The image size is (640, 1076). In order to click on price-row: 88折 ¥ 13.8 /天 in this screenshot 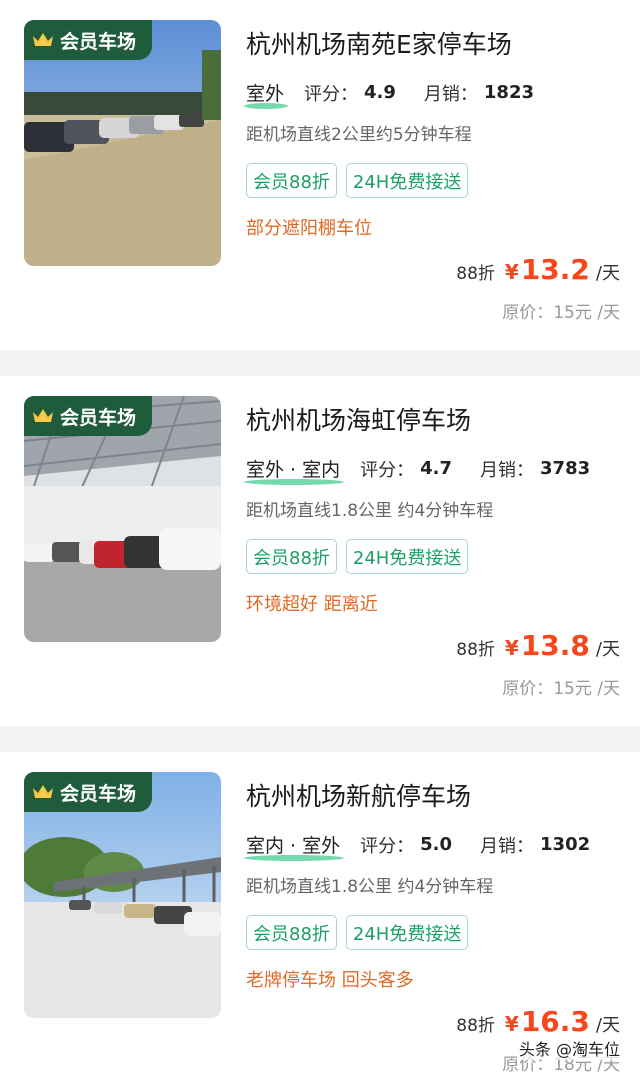, I will do `click(538, 645)`.